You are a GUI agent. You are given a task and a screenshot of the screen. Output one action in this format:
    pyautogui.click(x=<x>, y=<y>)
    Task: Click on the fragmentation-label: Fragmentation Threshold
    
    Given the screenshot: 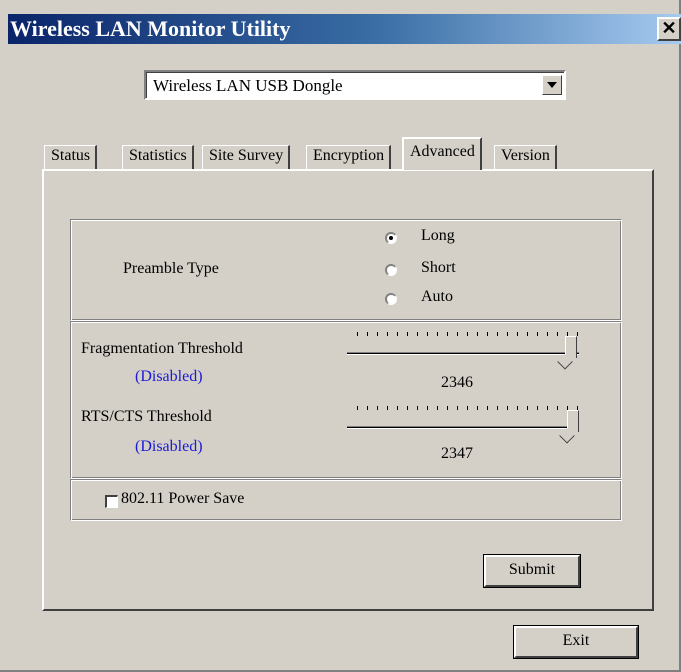 What is the action you would take?
    pyautogui.click(x=162, y=348)
    